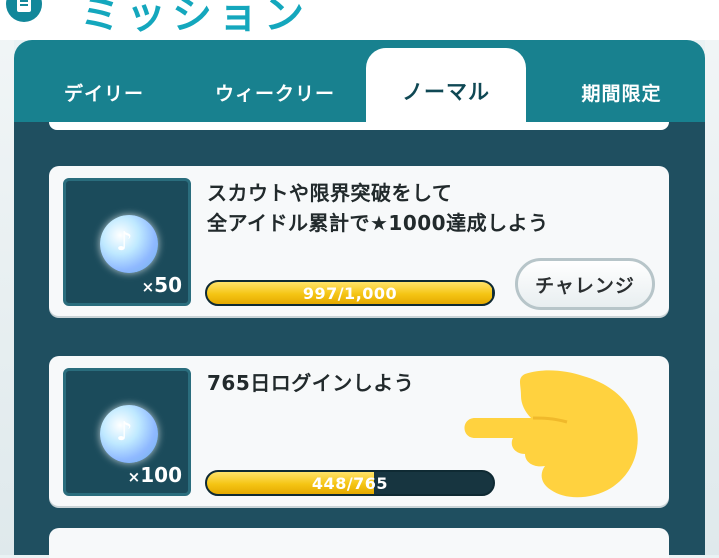 Image resolution: width=719 pixels, height=558 pixels. What do you see at coordinates (359, 543) in the screenshot?
I see `next-card-edge` at bounding box center [359, 543].